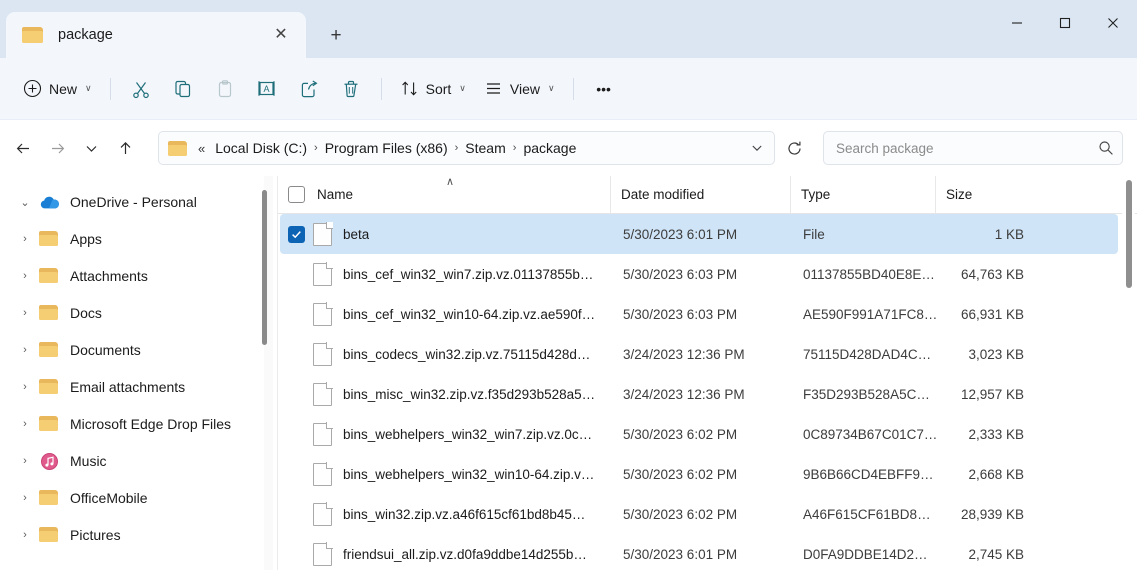  I want to click on sidebar-item-apps: › Apps, so click(135, 239).